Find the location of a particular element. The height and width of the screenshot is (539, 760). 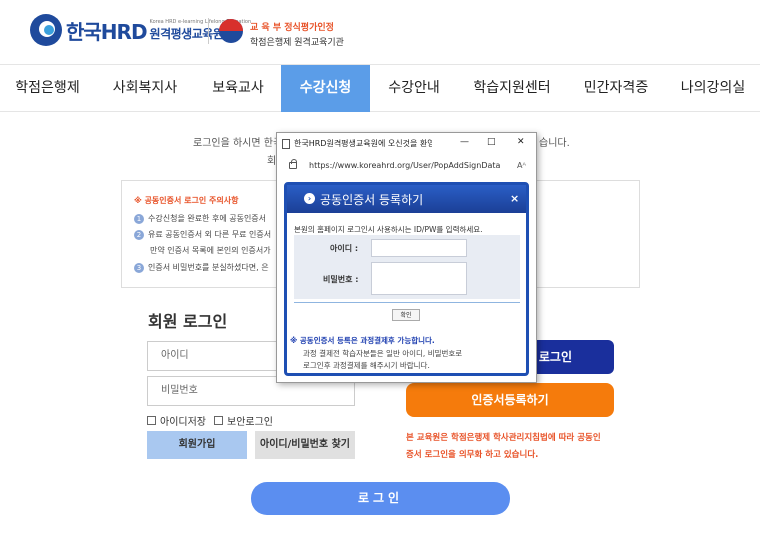

logo-mark-icon is located at coordinates (46, 30).